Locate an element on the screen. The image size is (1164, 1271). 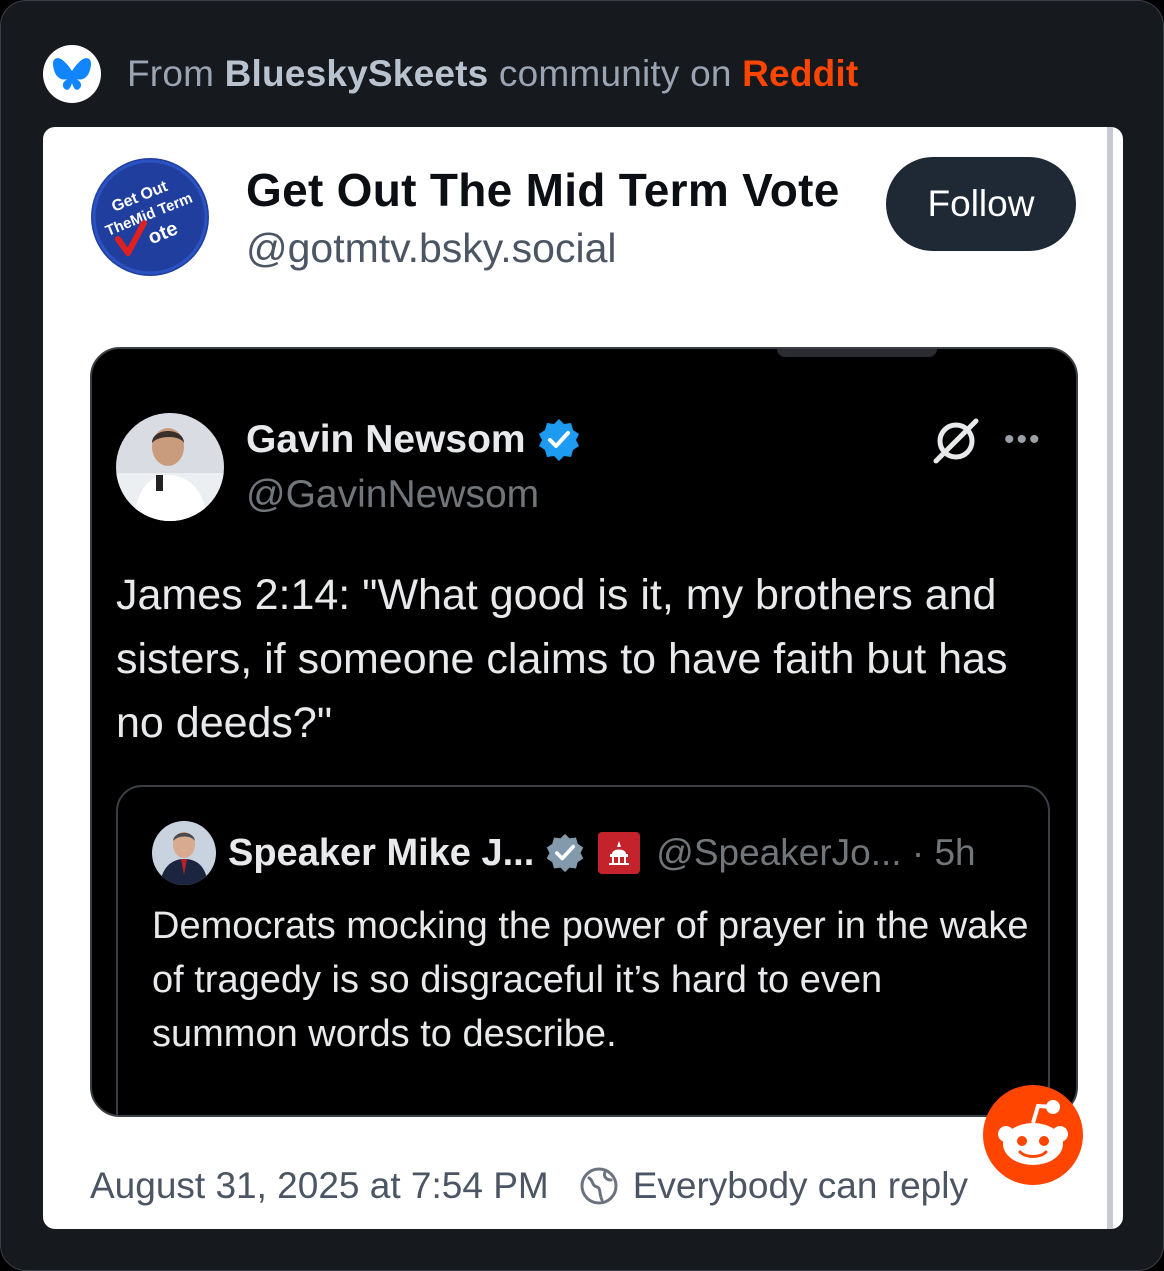
gov-verified-badge-icon is located at coordinates (565, 853).